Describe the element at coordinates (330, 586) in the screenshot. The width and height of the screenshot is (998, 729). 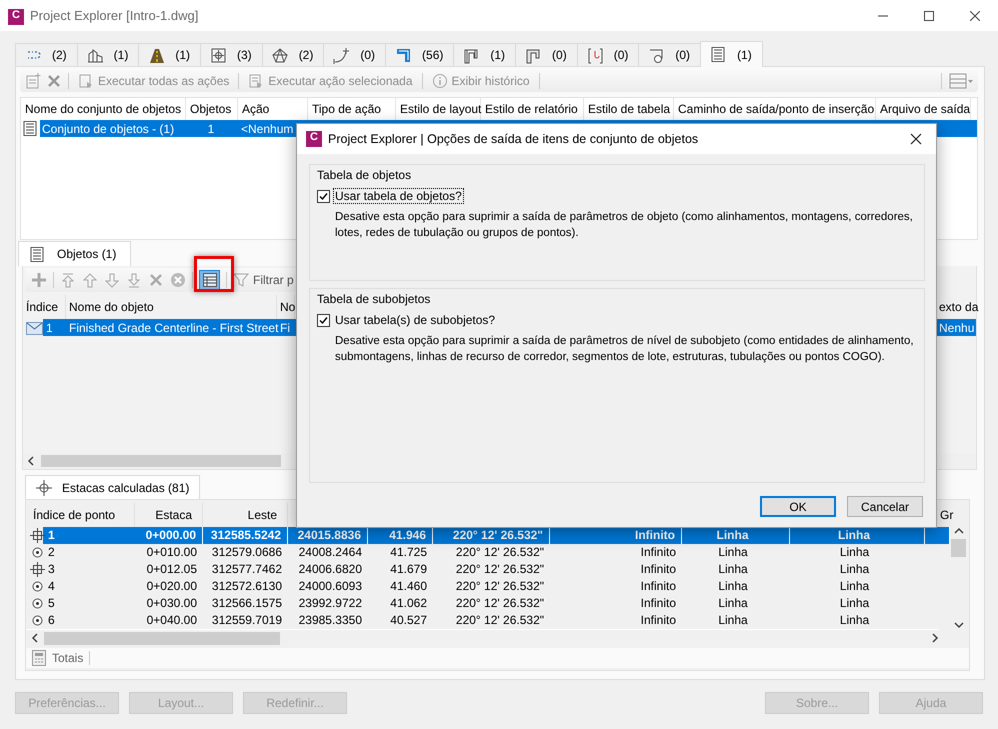
I see `table-cell-text: 24000.6093` at that location.